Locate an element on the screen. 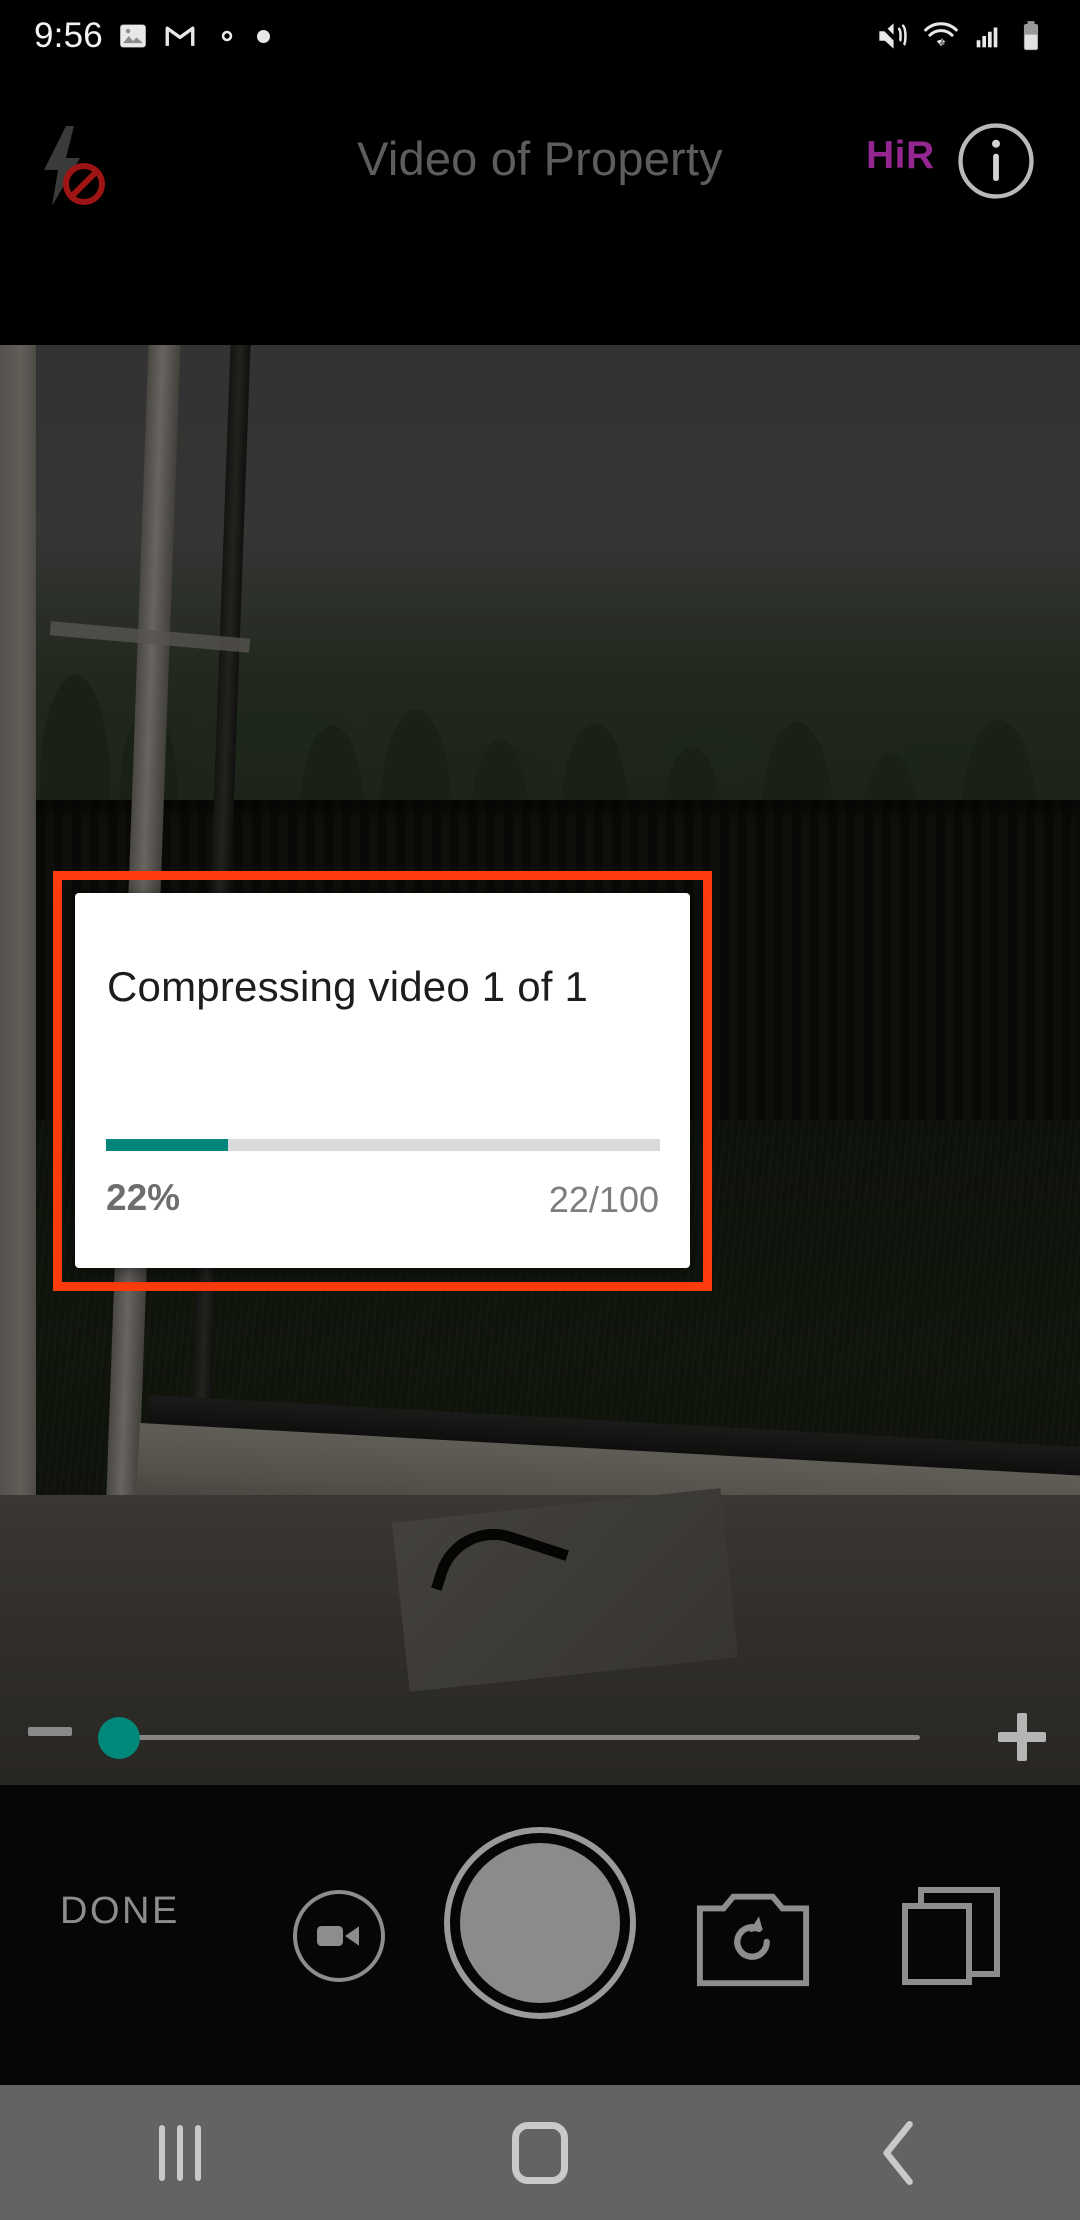  hir-toggle-button: HiR is located at coordinates (900, 156).